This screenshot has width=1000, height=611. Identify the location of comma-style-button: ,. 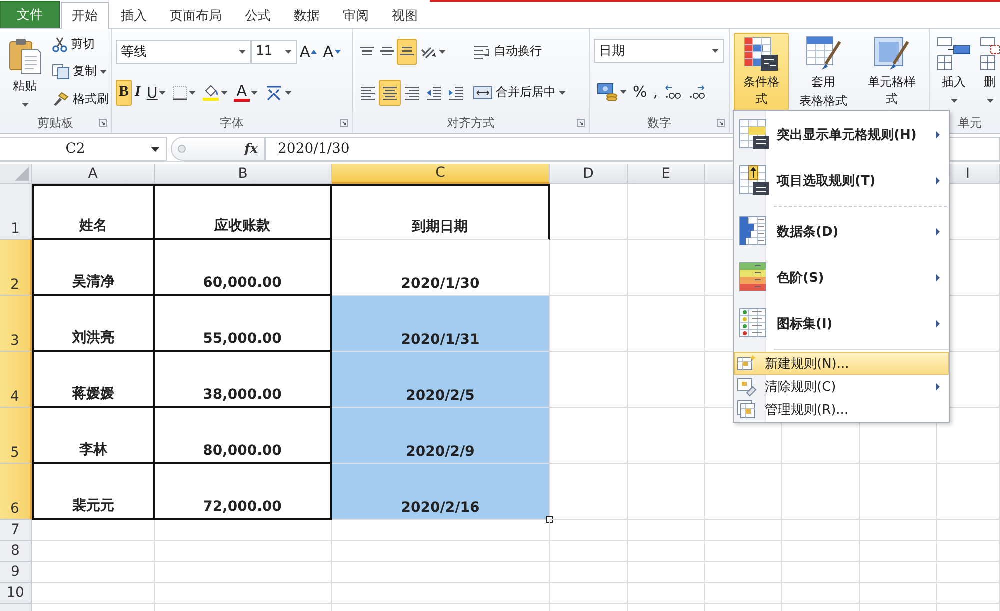
(656, 92).